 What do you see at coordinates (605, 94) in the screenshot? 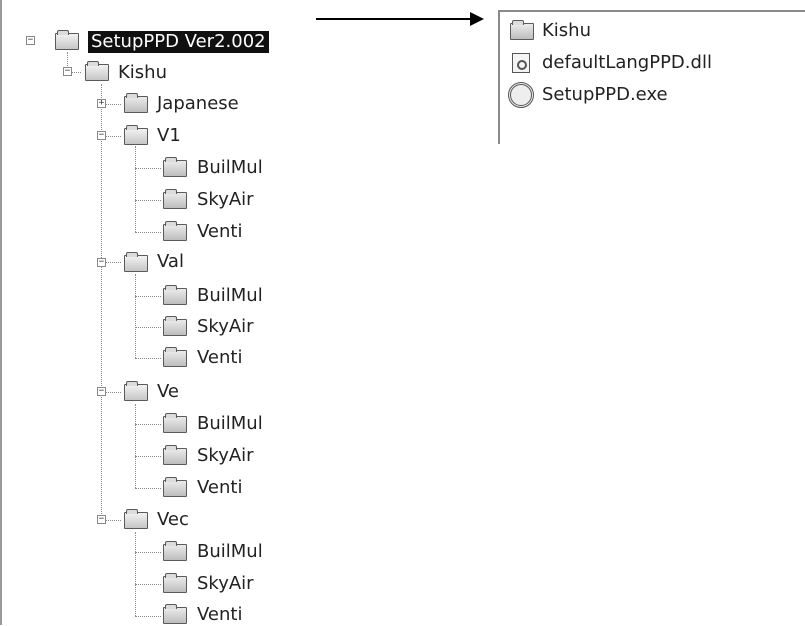
I see `file-name: SetupPPD.exe` at bounding box center [605, 94].